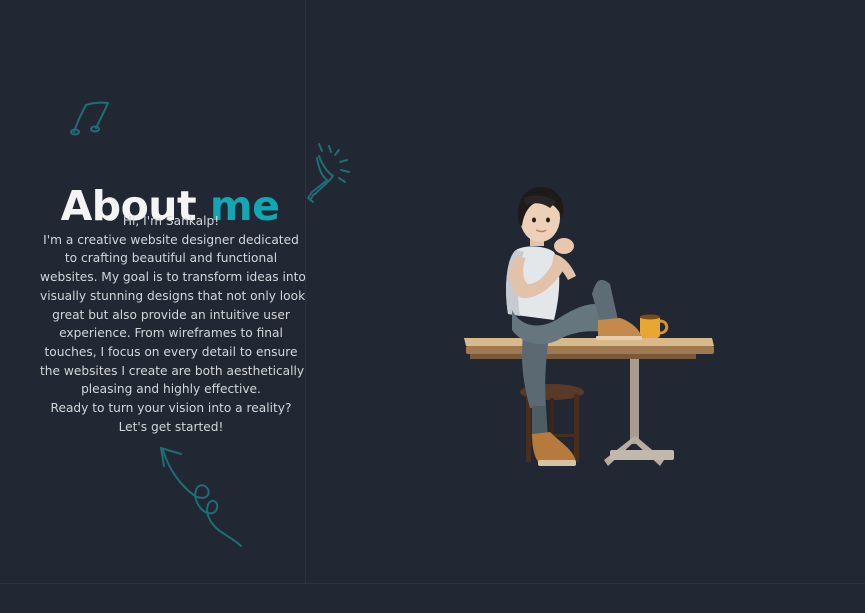 The width and height of the screenshot is (865, 613). What do you see at coordinates (639, 409) in the screenshot?
I see `table-base` at bounding box center [639, 409].